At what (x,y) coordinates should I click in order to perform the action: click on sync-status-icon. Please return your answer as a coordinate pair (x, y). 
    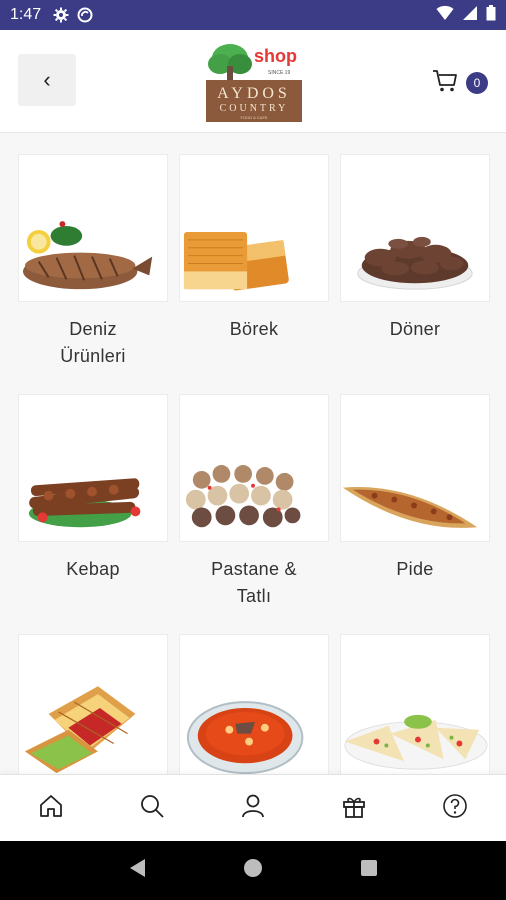
    Looking at the image, I should click on (85, 15).